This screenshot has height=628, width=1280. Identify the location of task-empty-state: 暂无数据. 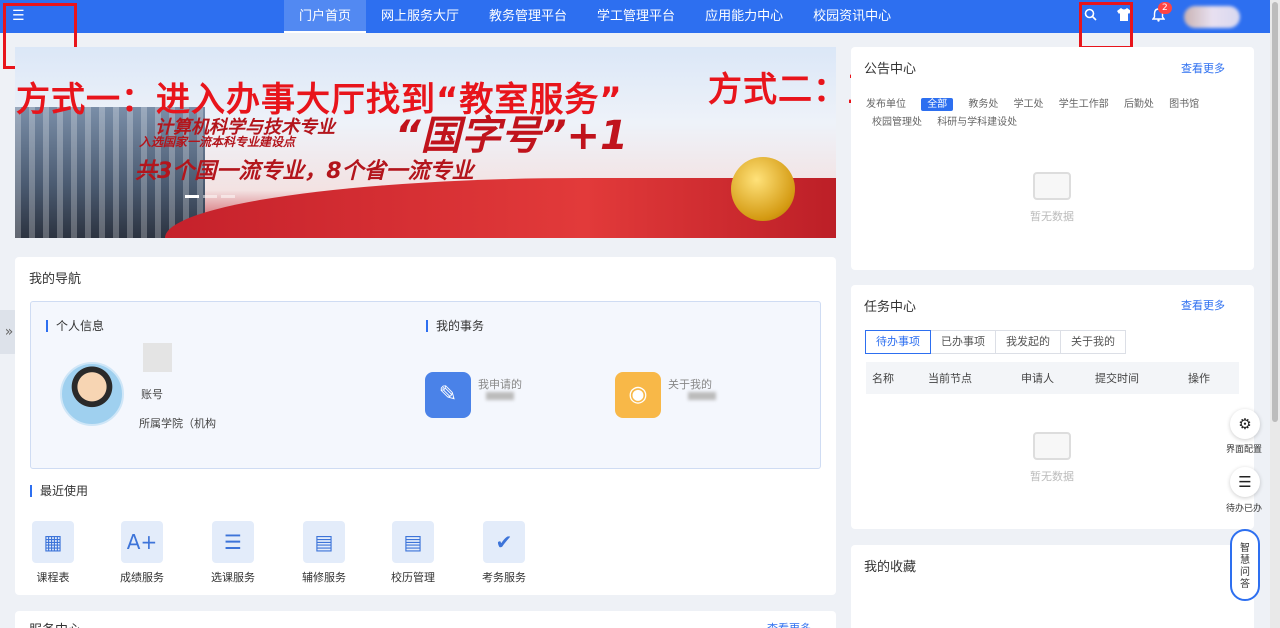
(1052, 458).